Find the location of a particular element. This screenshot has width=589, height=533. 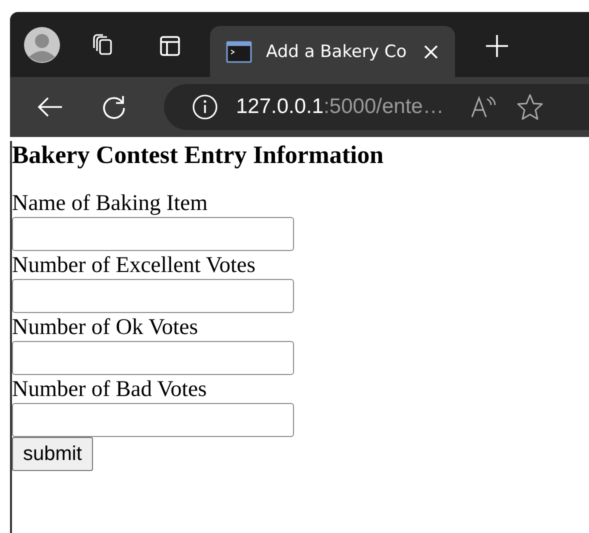

browser-tab: Add a Bakery Co is located at coordinates (332, 51).